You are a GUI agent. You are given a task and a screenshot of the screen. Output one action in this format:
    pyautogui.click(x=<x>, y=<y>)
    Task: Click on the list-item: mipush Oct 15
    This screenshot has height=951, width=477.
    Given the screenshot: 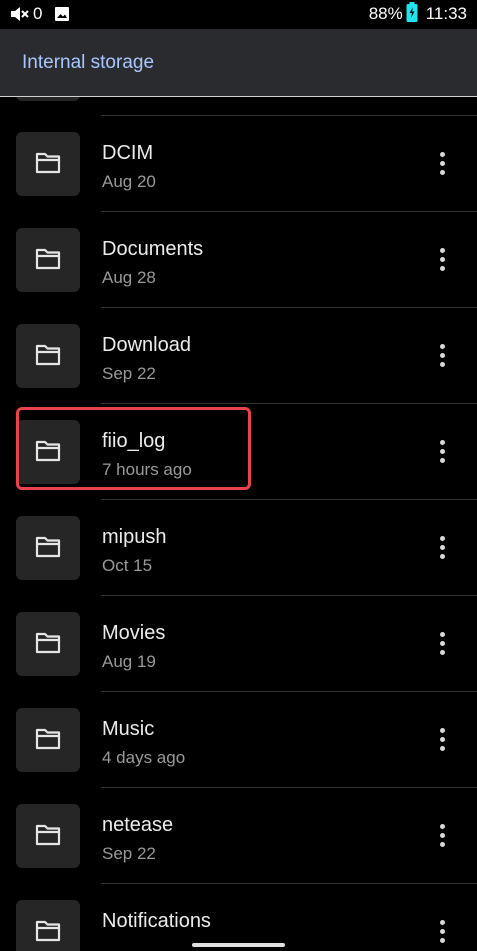 What is the action you would take?
    pyautogui.click(x=238, y=548)
    